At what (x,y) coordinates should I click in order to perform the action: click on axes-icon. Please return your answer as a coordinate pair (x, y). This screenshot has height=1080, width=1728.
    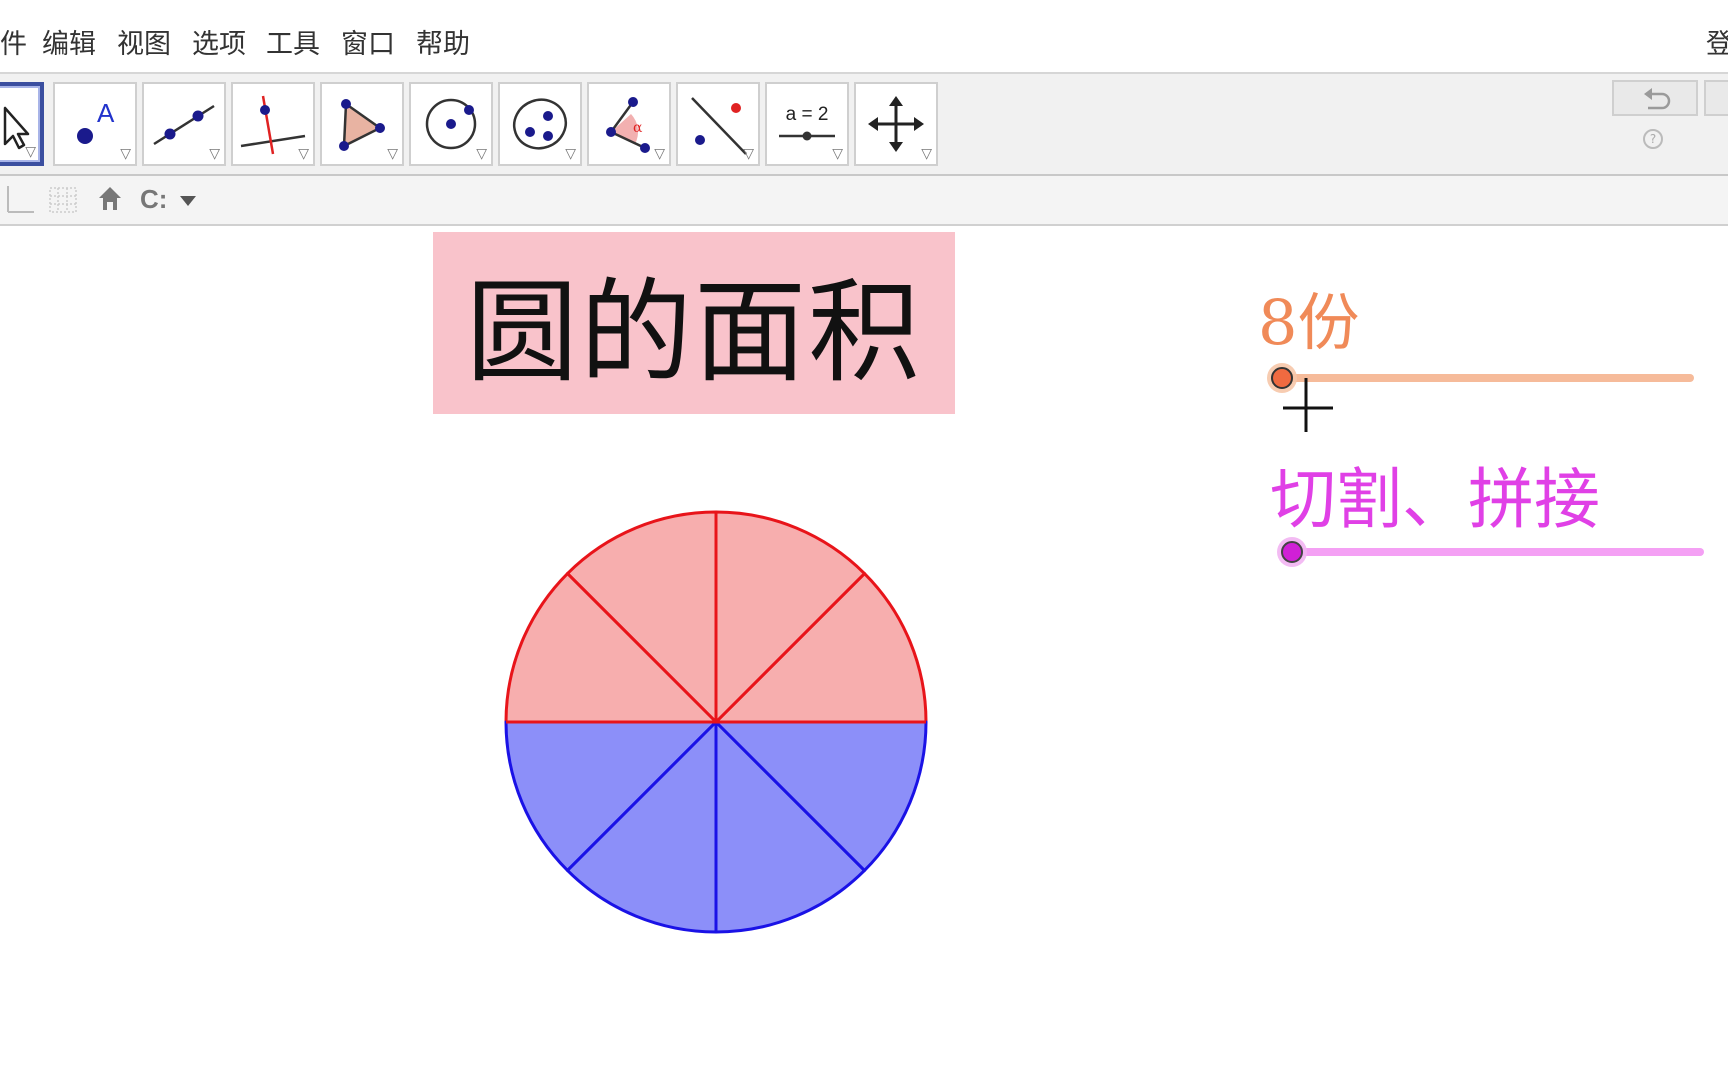
    Looking at the image, I should click on (19, 200).